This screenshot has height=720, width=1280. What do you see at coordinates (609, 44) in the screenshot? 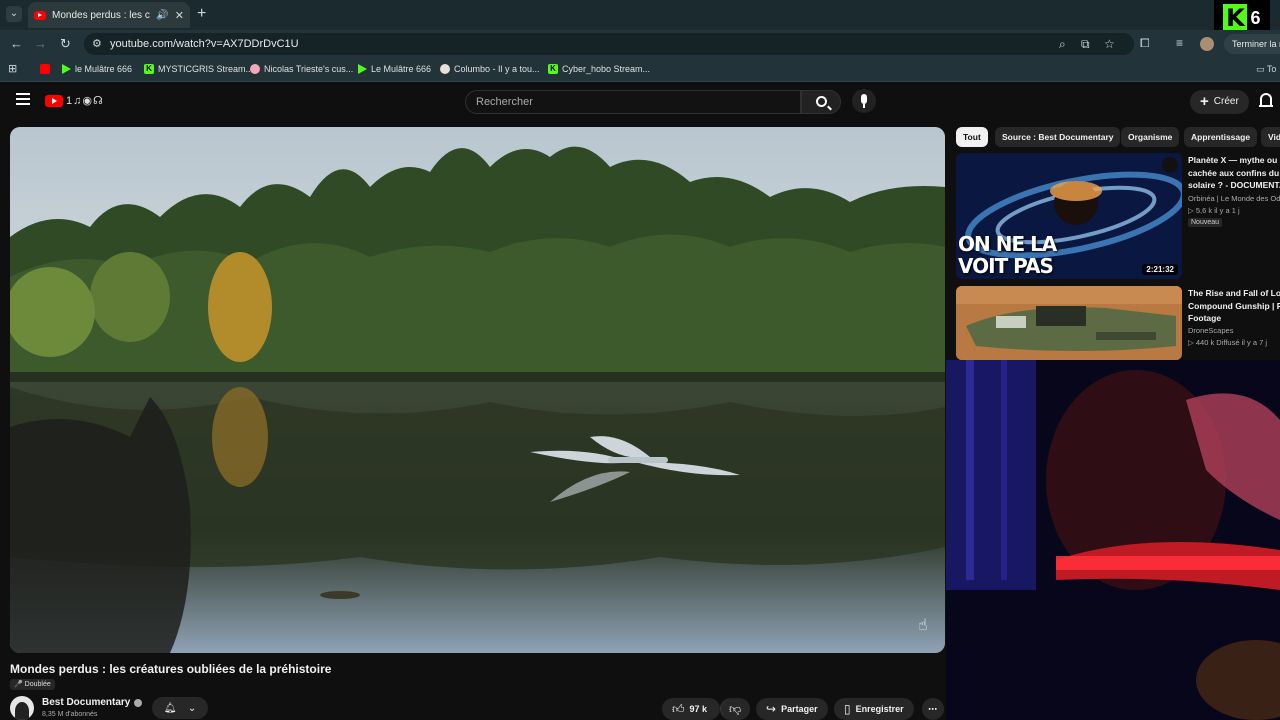
I see `address-bar: ⚙ youtube.com/watch?v=AX7DDrDvC1U ⌕ ⧉ ☆` at bounding box center [609, 44].